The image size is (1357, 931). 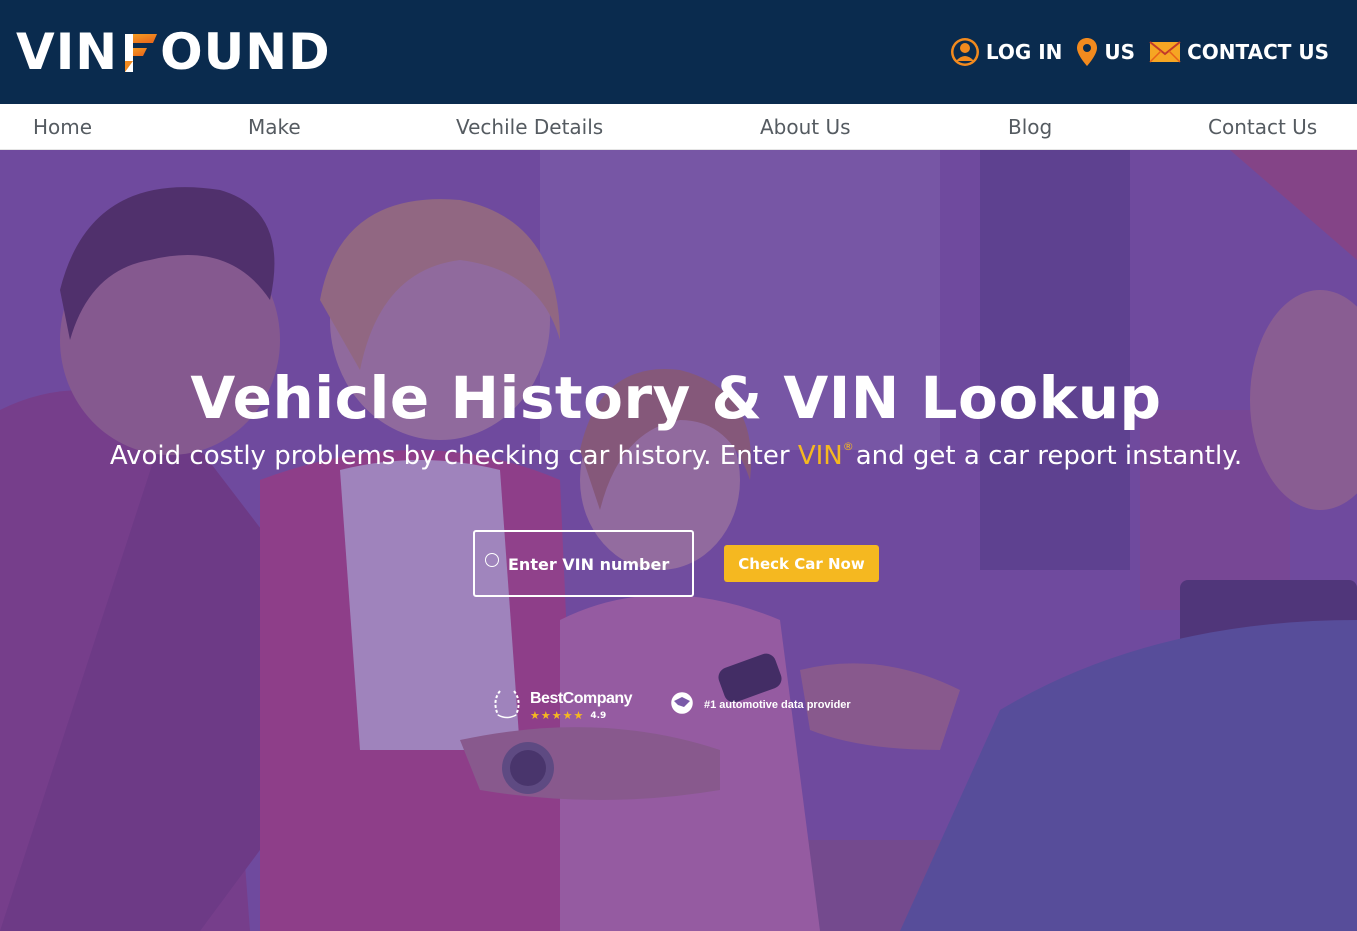 I want to click on rating-score: 4.9, so click(x=598, y=715).